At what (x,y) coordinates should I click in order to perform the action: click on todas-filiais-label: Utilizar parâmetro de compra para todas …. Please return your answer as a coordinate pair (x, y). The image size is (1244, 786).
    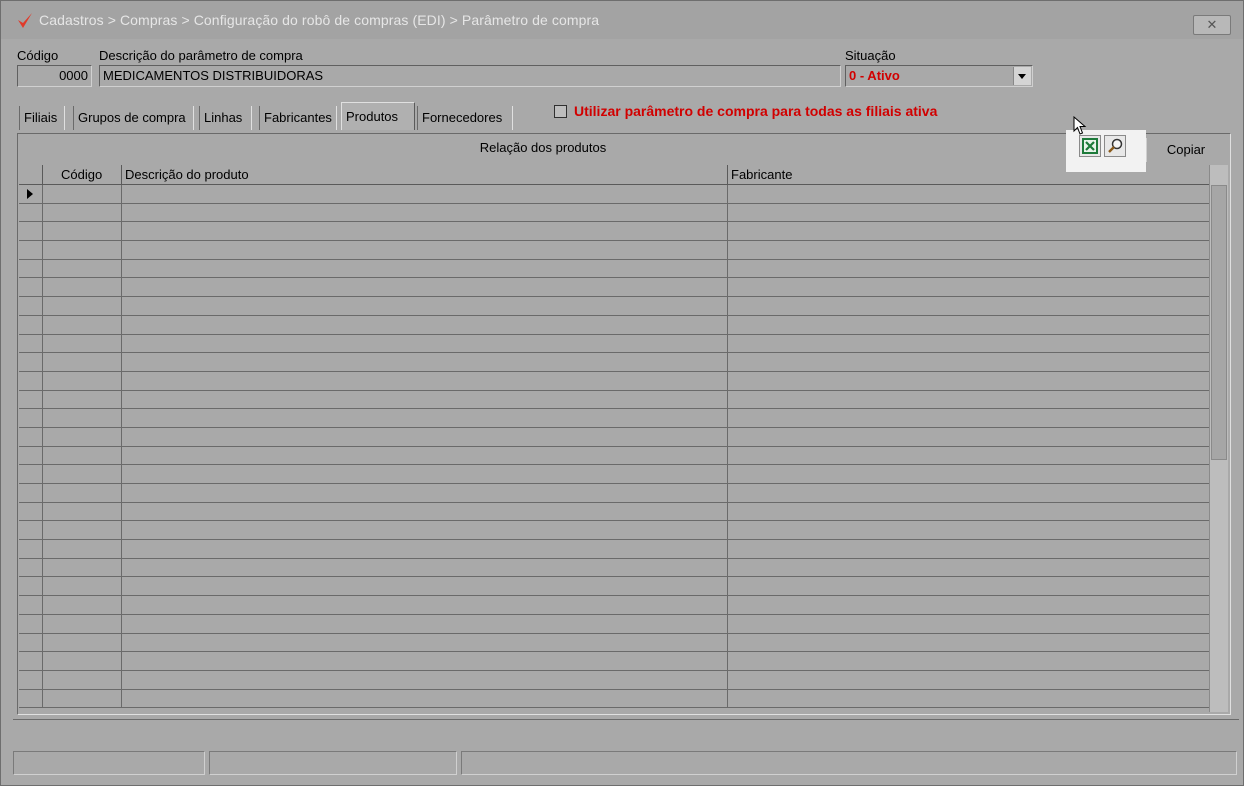
    Looking at the image, I should click on (755, 111).